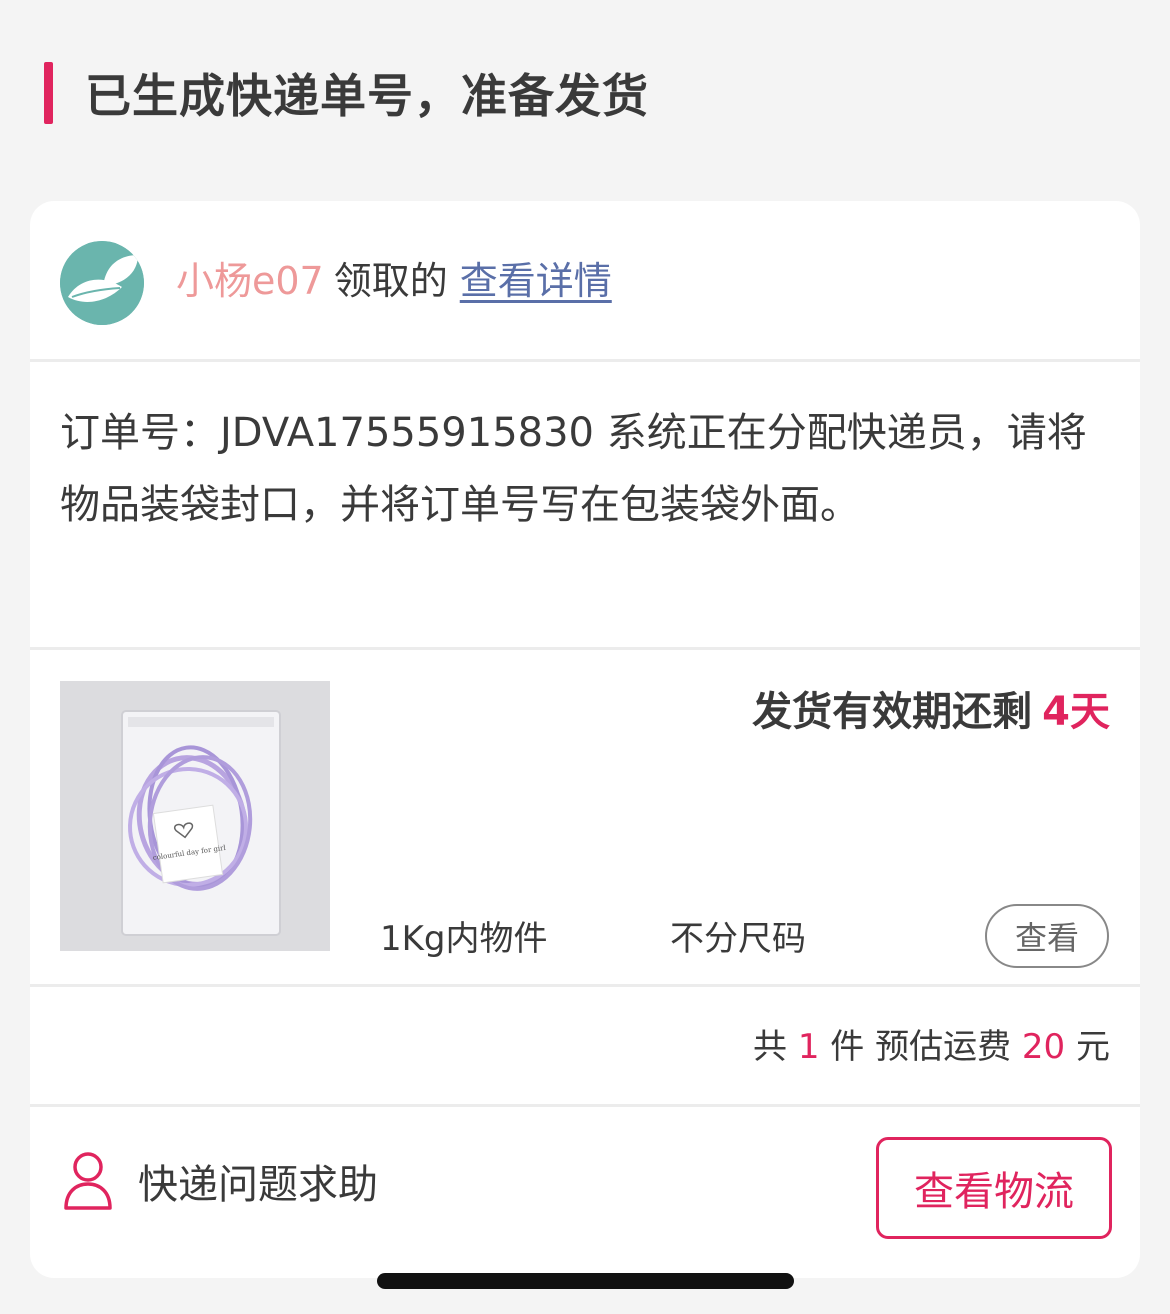 The image size is (1170, 1314). Describe the element at coordinates (88, 1181) in the screenshot. I see `person-icon` at that location.